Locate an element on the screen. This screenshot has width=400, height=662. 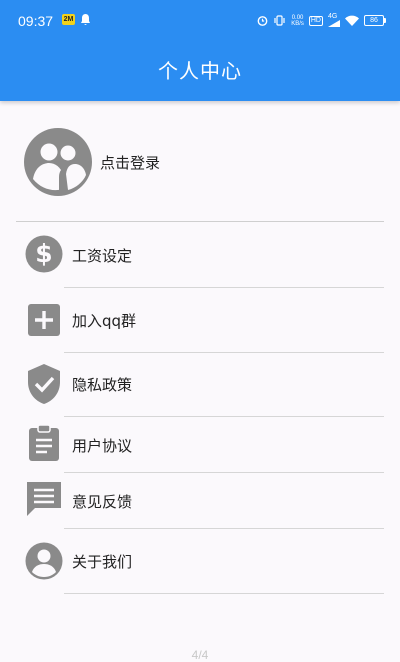
feedback-chat-icon is located at coordinates (44, 499).